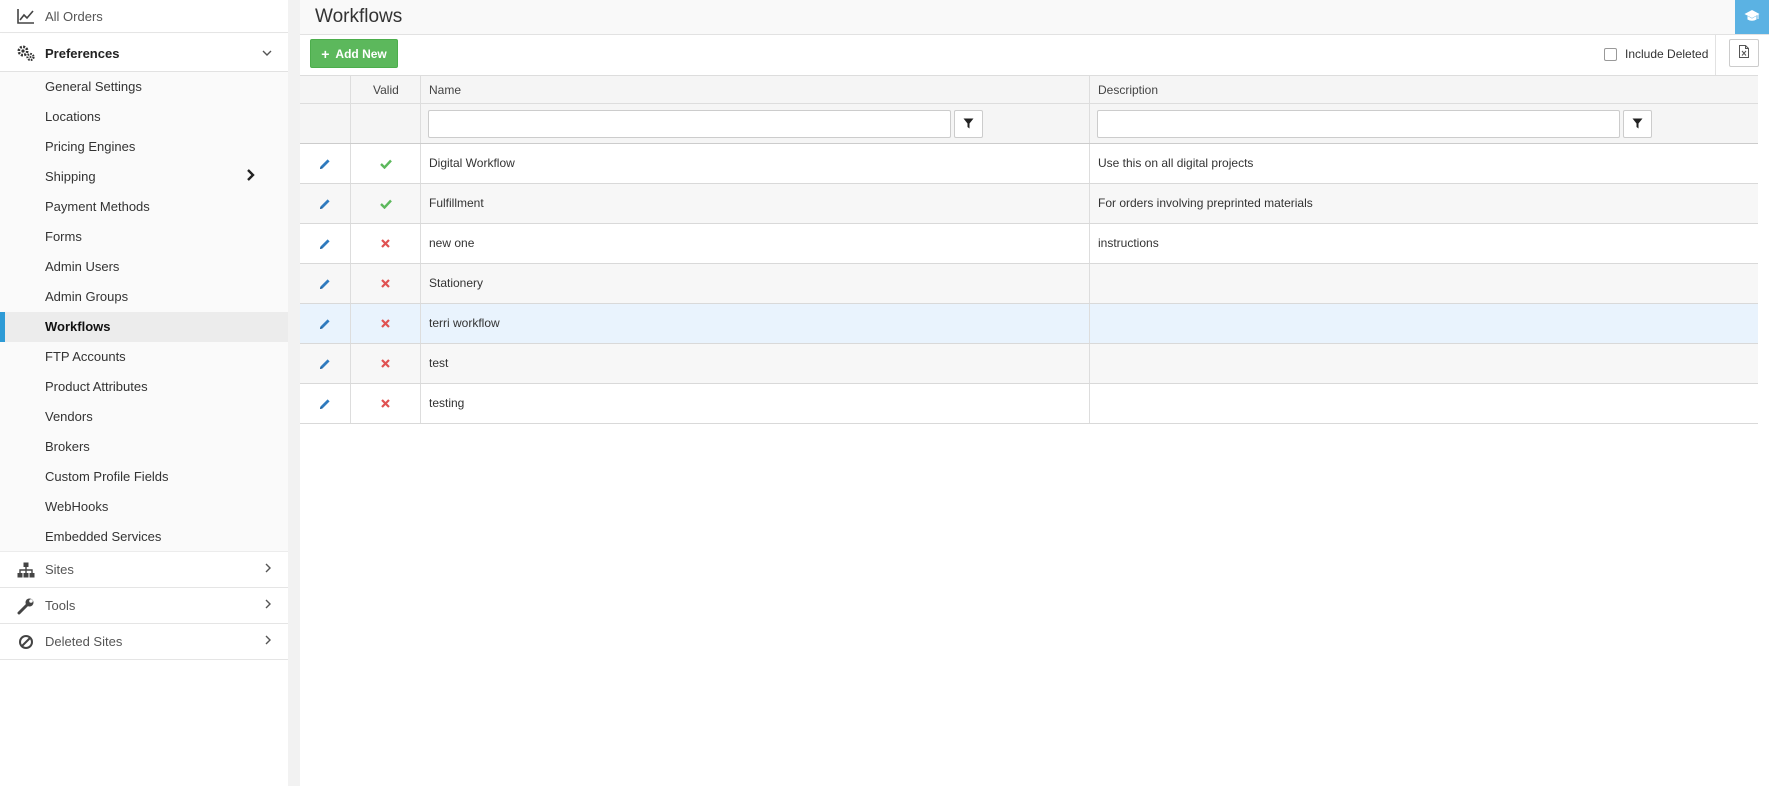  Describe the element at coordinates (144, 237) in the screenshot. I see `sidebar-item-forms: Forms` at that location.